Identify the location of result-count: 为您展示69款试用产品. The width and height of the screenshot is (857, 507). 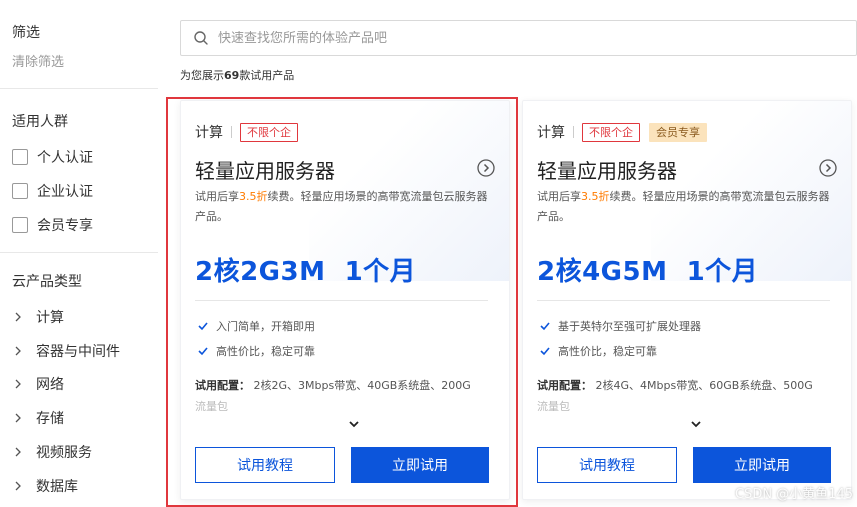
(237, 75).